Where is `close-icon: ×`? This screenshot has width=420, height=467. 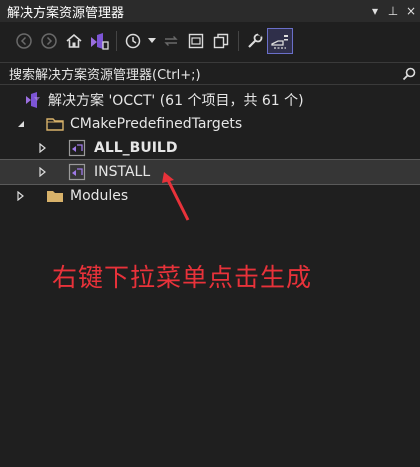 close-icon: × is located at coordinates (411, 11).